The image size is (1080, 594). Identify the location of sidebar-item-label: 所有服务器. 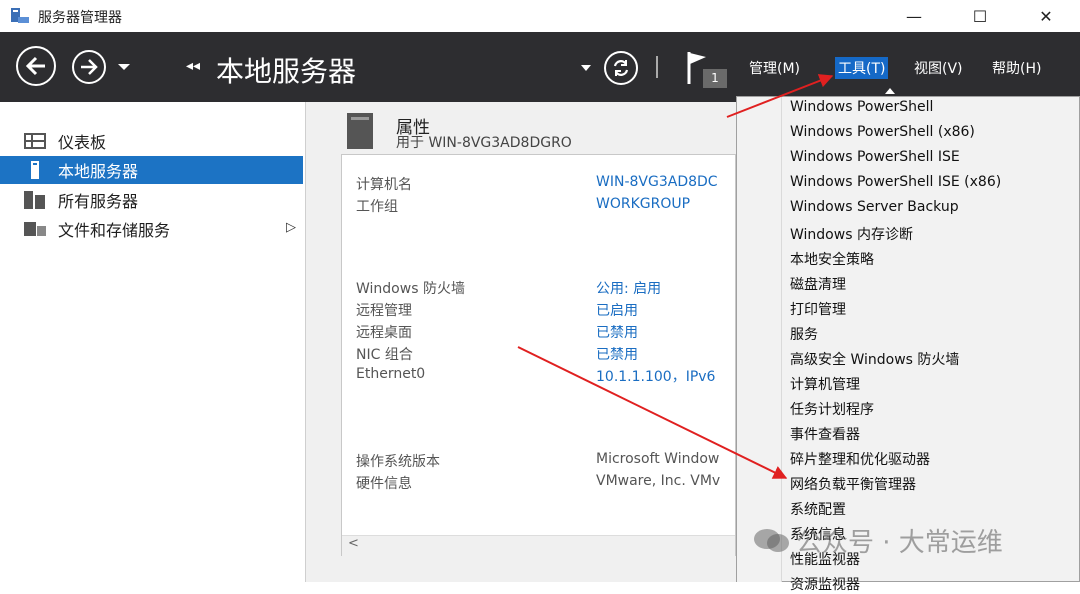
(98, 201).